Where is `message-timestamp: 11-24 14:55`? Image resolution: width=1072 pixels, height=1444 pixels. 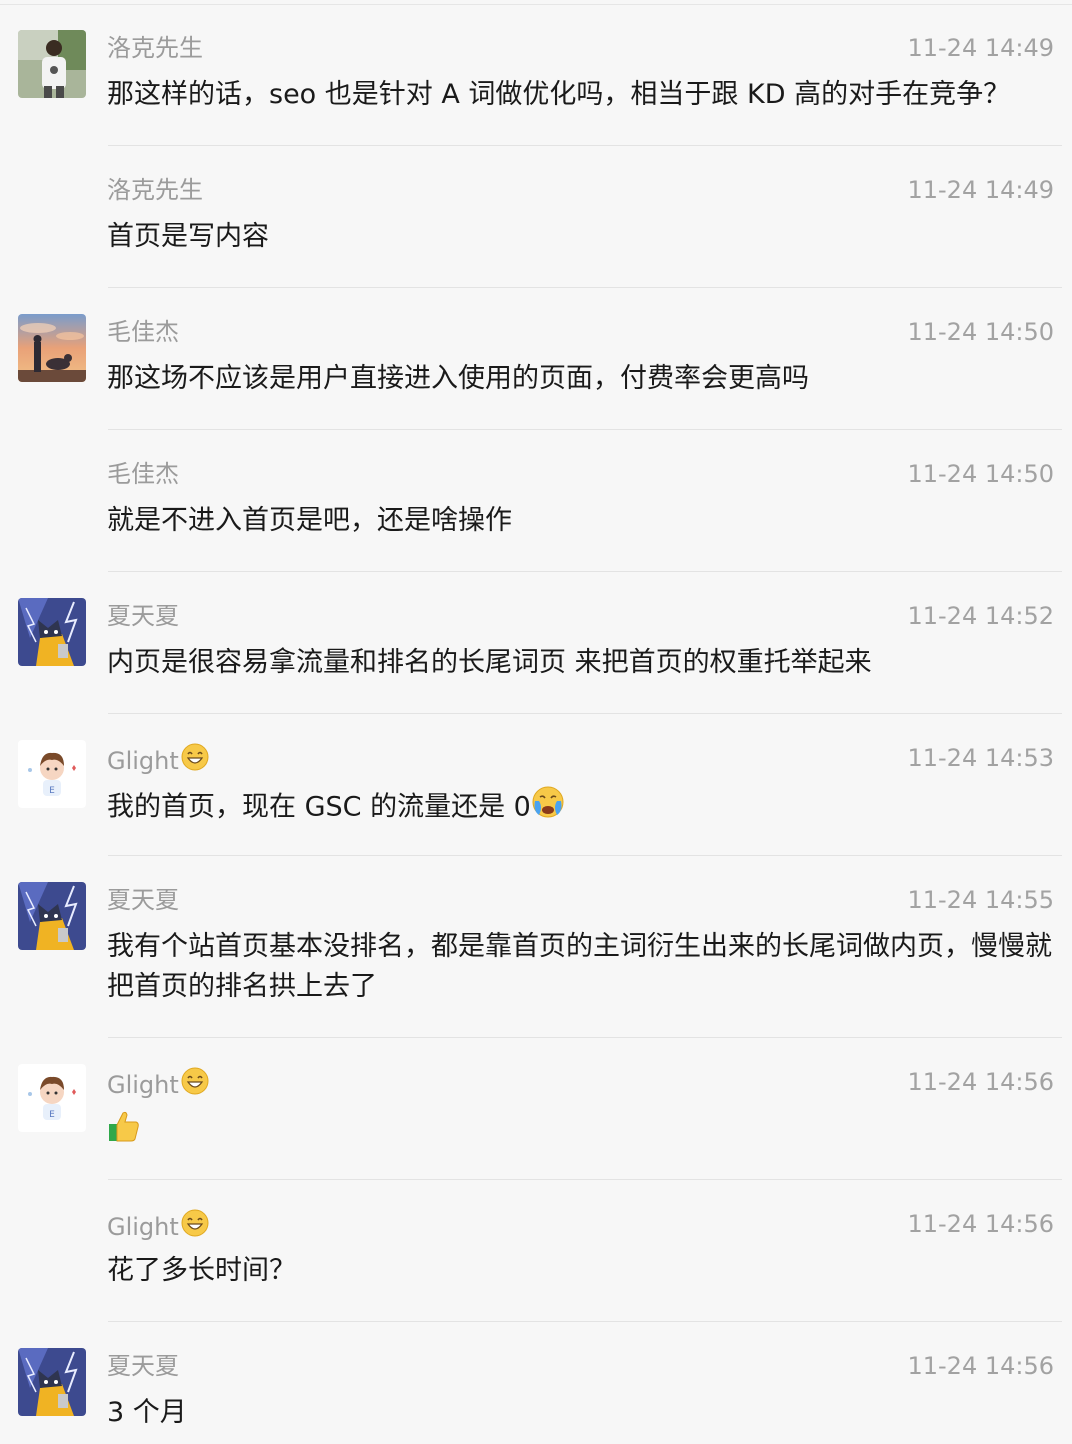
message-timestamp: 11-24 14:55 is located at coordinates (980, 900).